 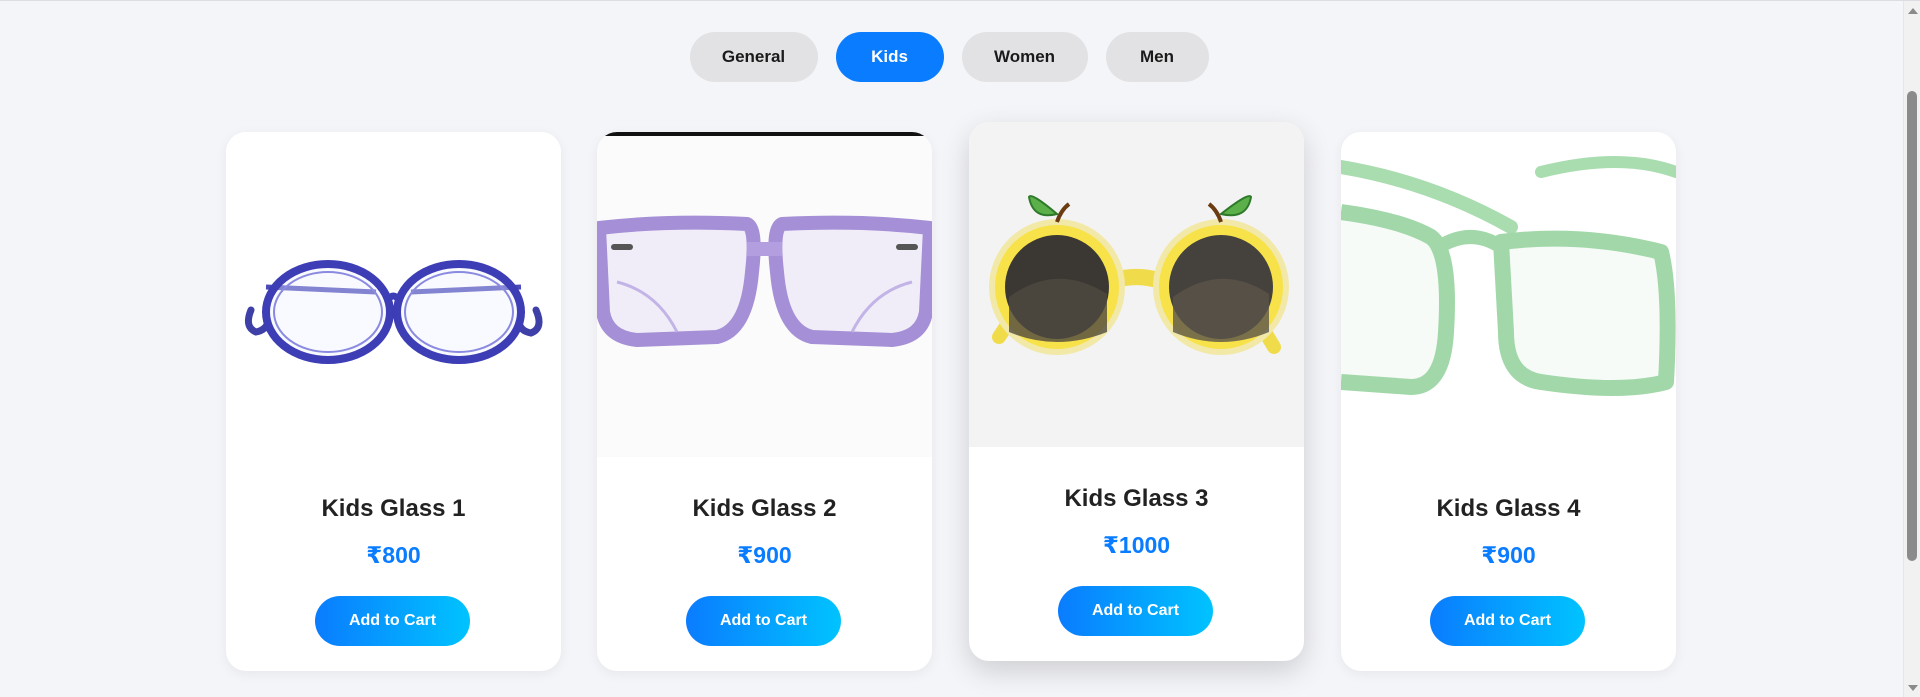 What do you see at coordinates (1136, 498) in the screenshot?
I see `product-title: Kids Glass 3` at bounding box center [1136, 498].